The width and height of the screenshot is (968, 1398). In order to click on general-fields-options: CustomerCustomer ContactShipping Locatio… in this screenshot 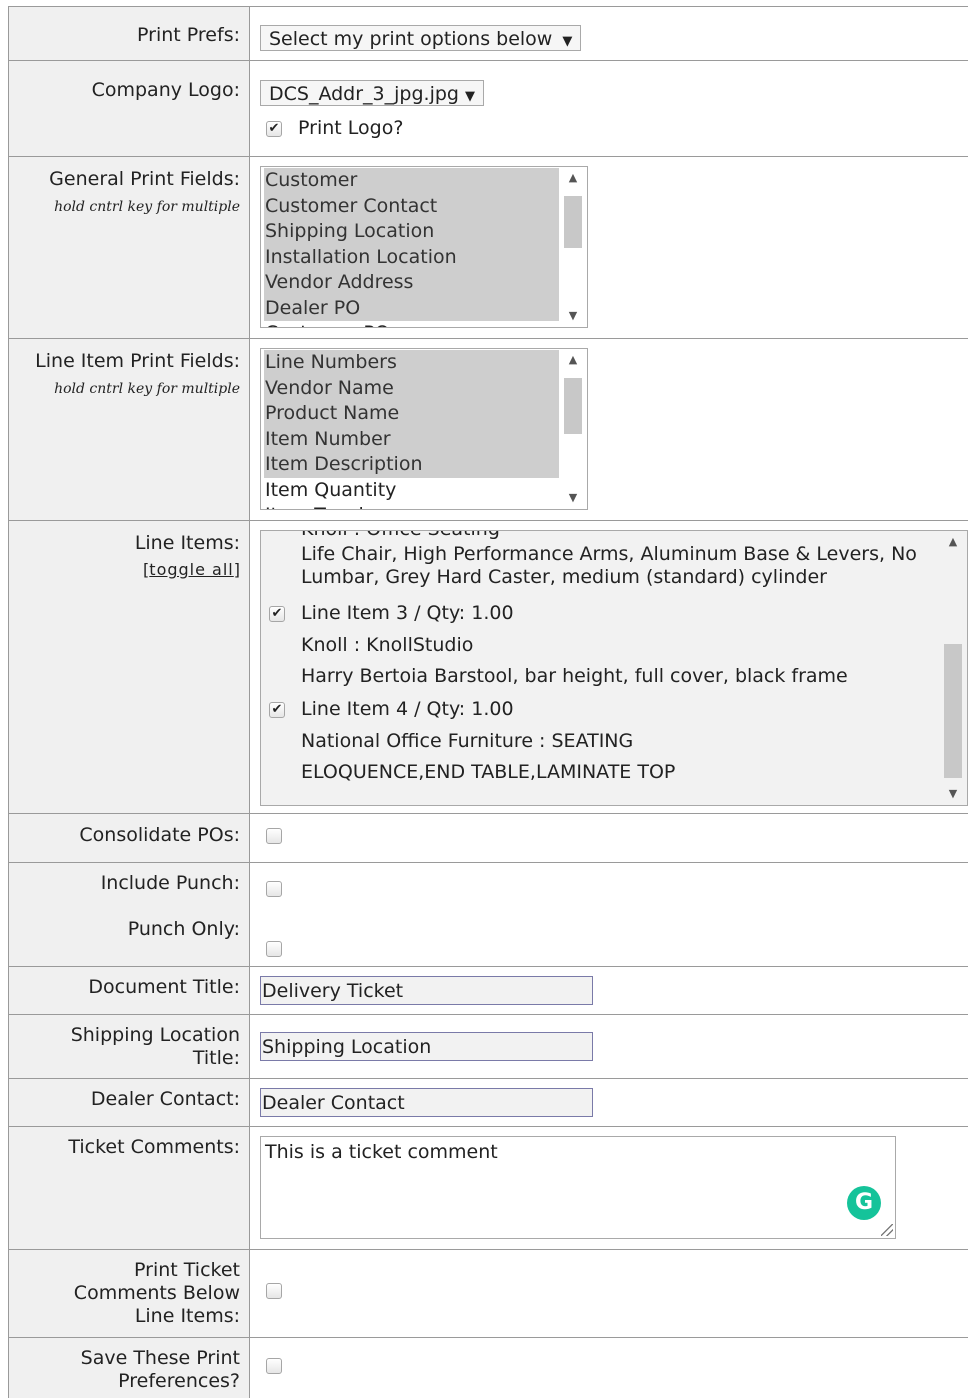, I will do `click(411, 248)`.